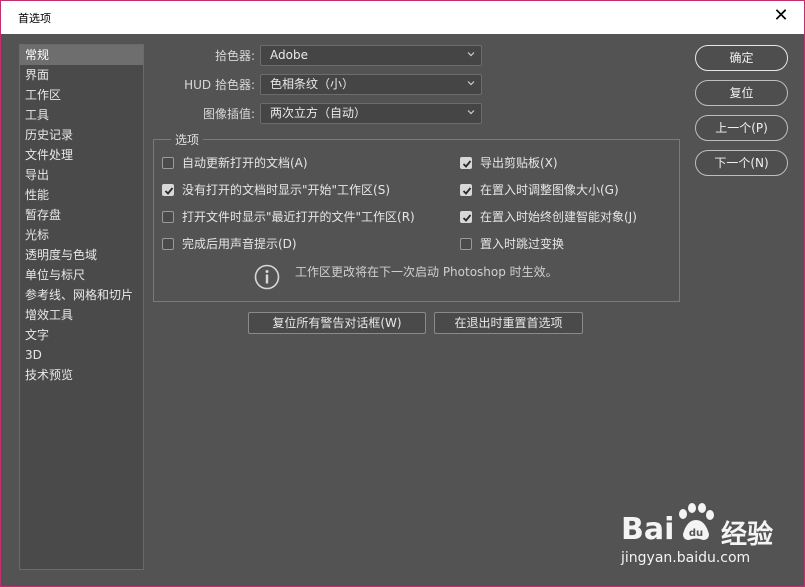  Describe the element at coordinates (81, 115) in the screenshot. I see `sidebar-item-tools: 工具` at that location.